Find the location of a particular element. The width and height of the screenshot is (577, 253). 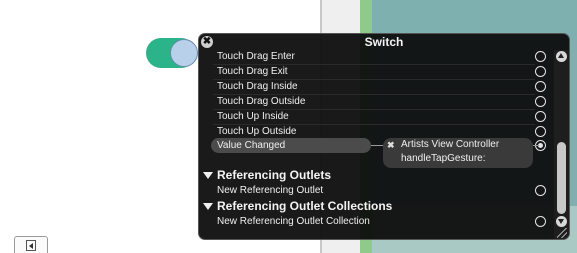

event-row-touch-drag-enter: Touch Drag Enter is located at coordinates (376, 56).